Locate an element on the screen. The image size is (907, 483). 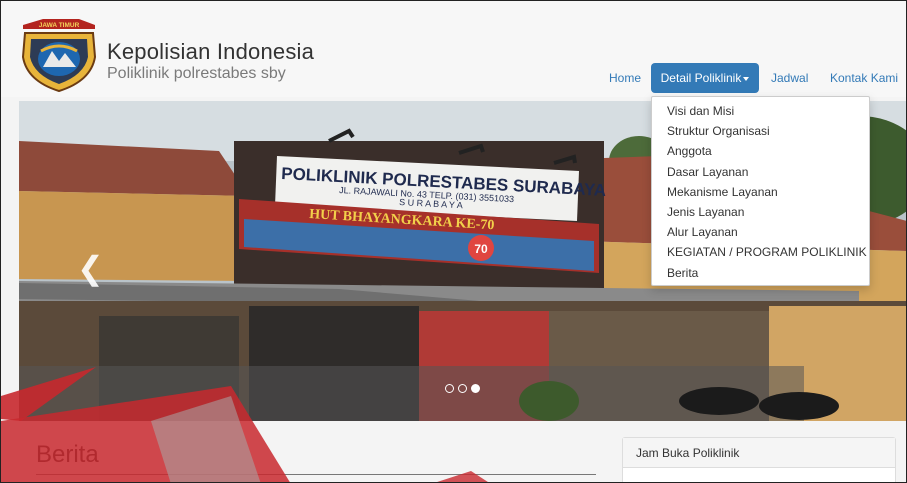
site-subtitle: Poliklinik polrestabes sby is located at coordinates (196, 73).